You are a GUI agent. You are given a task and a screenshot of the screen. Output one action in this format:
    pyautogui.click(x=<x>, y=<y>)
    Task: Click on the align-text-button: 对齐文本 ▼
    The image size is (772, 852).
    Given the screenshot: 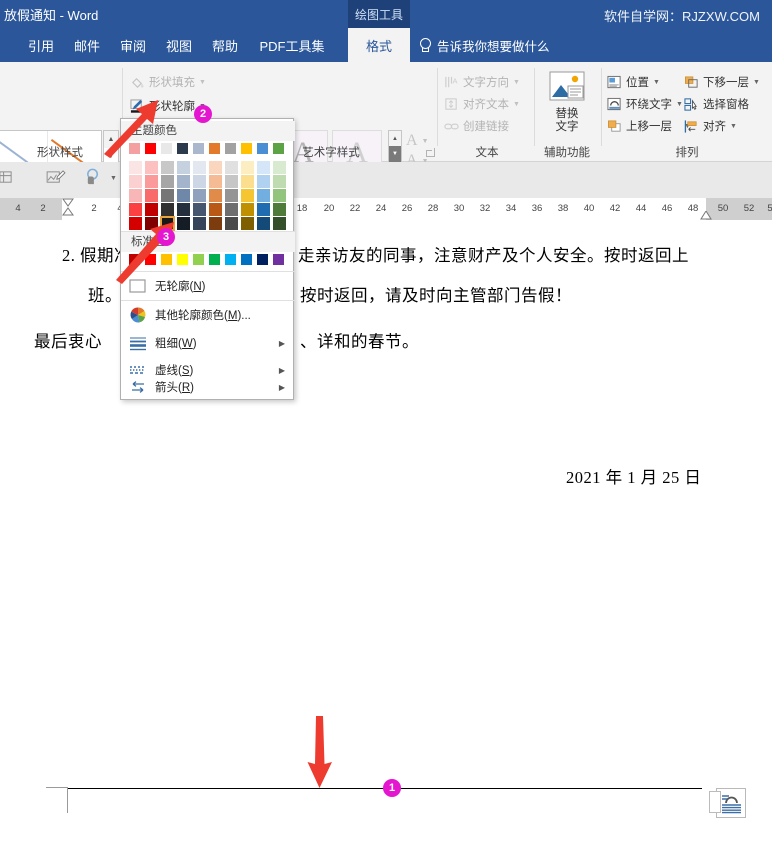 What is the action you would take?
    pyautogui.click(x=482, y=104)
    